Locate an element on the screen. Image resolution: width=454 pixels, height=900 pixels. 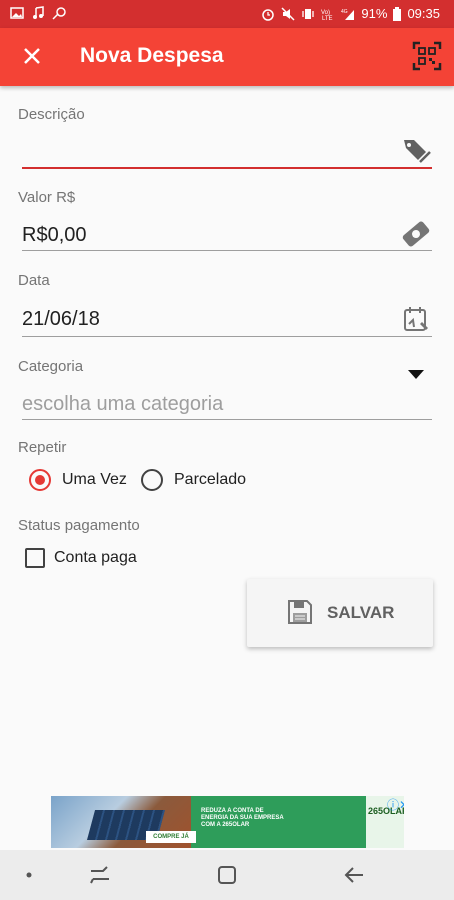
volte-icon: Vo)LTE is located at coordinates (327, 15).